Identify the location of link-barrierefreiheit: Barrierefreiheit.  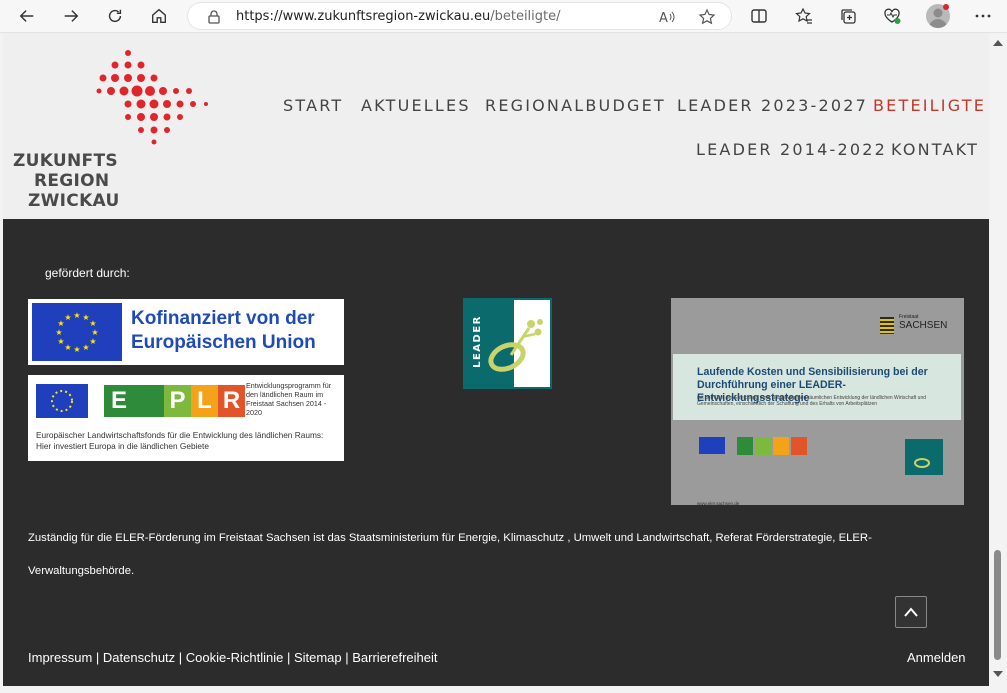
(394, 657).